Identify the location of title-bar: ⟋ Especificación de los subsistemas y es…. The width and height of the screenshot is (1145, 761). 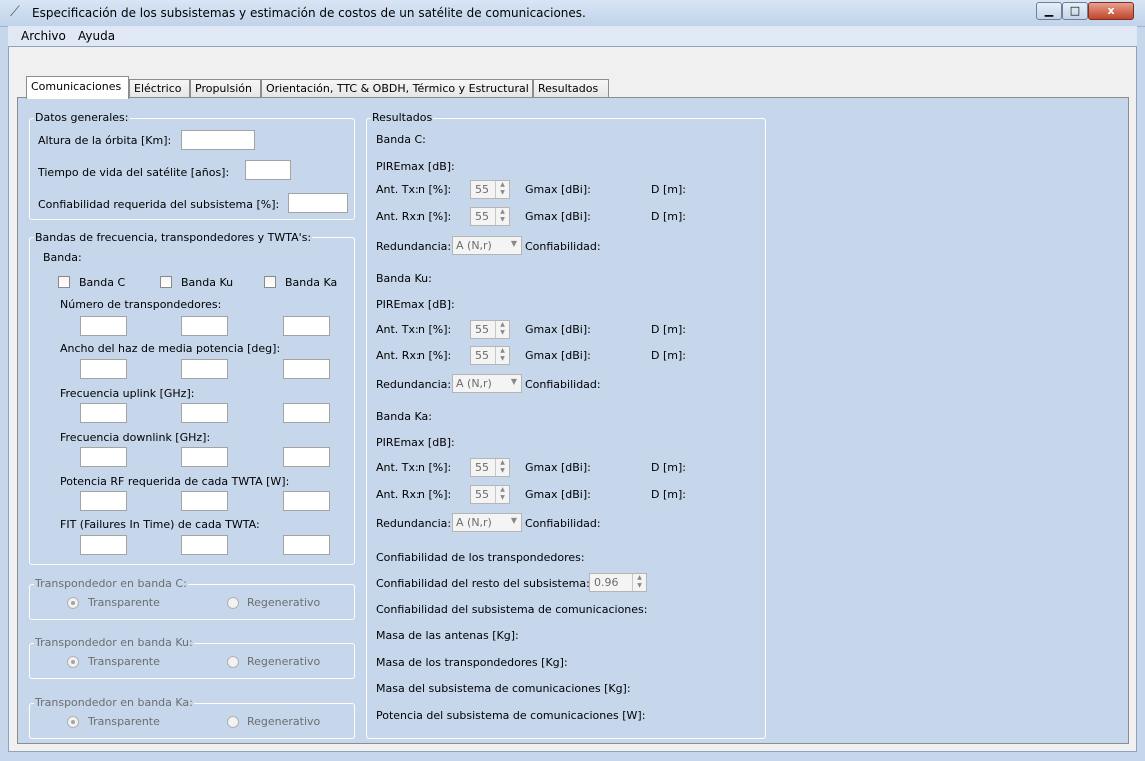
(572, 13).